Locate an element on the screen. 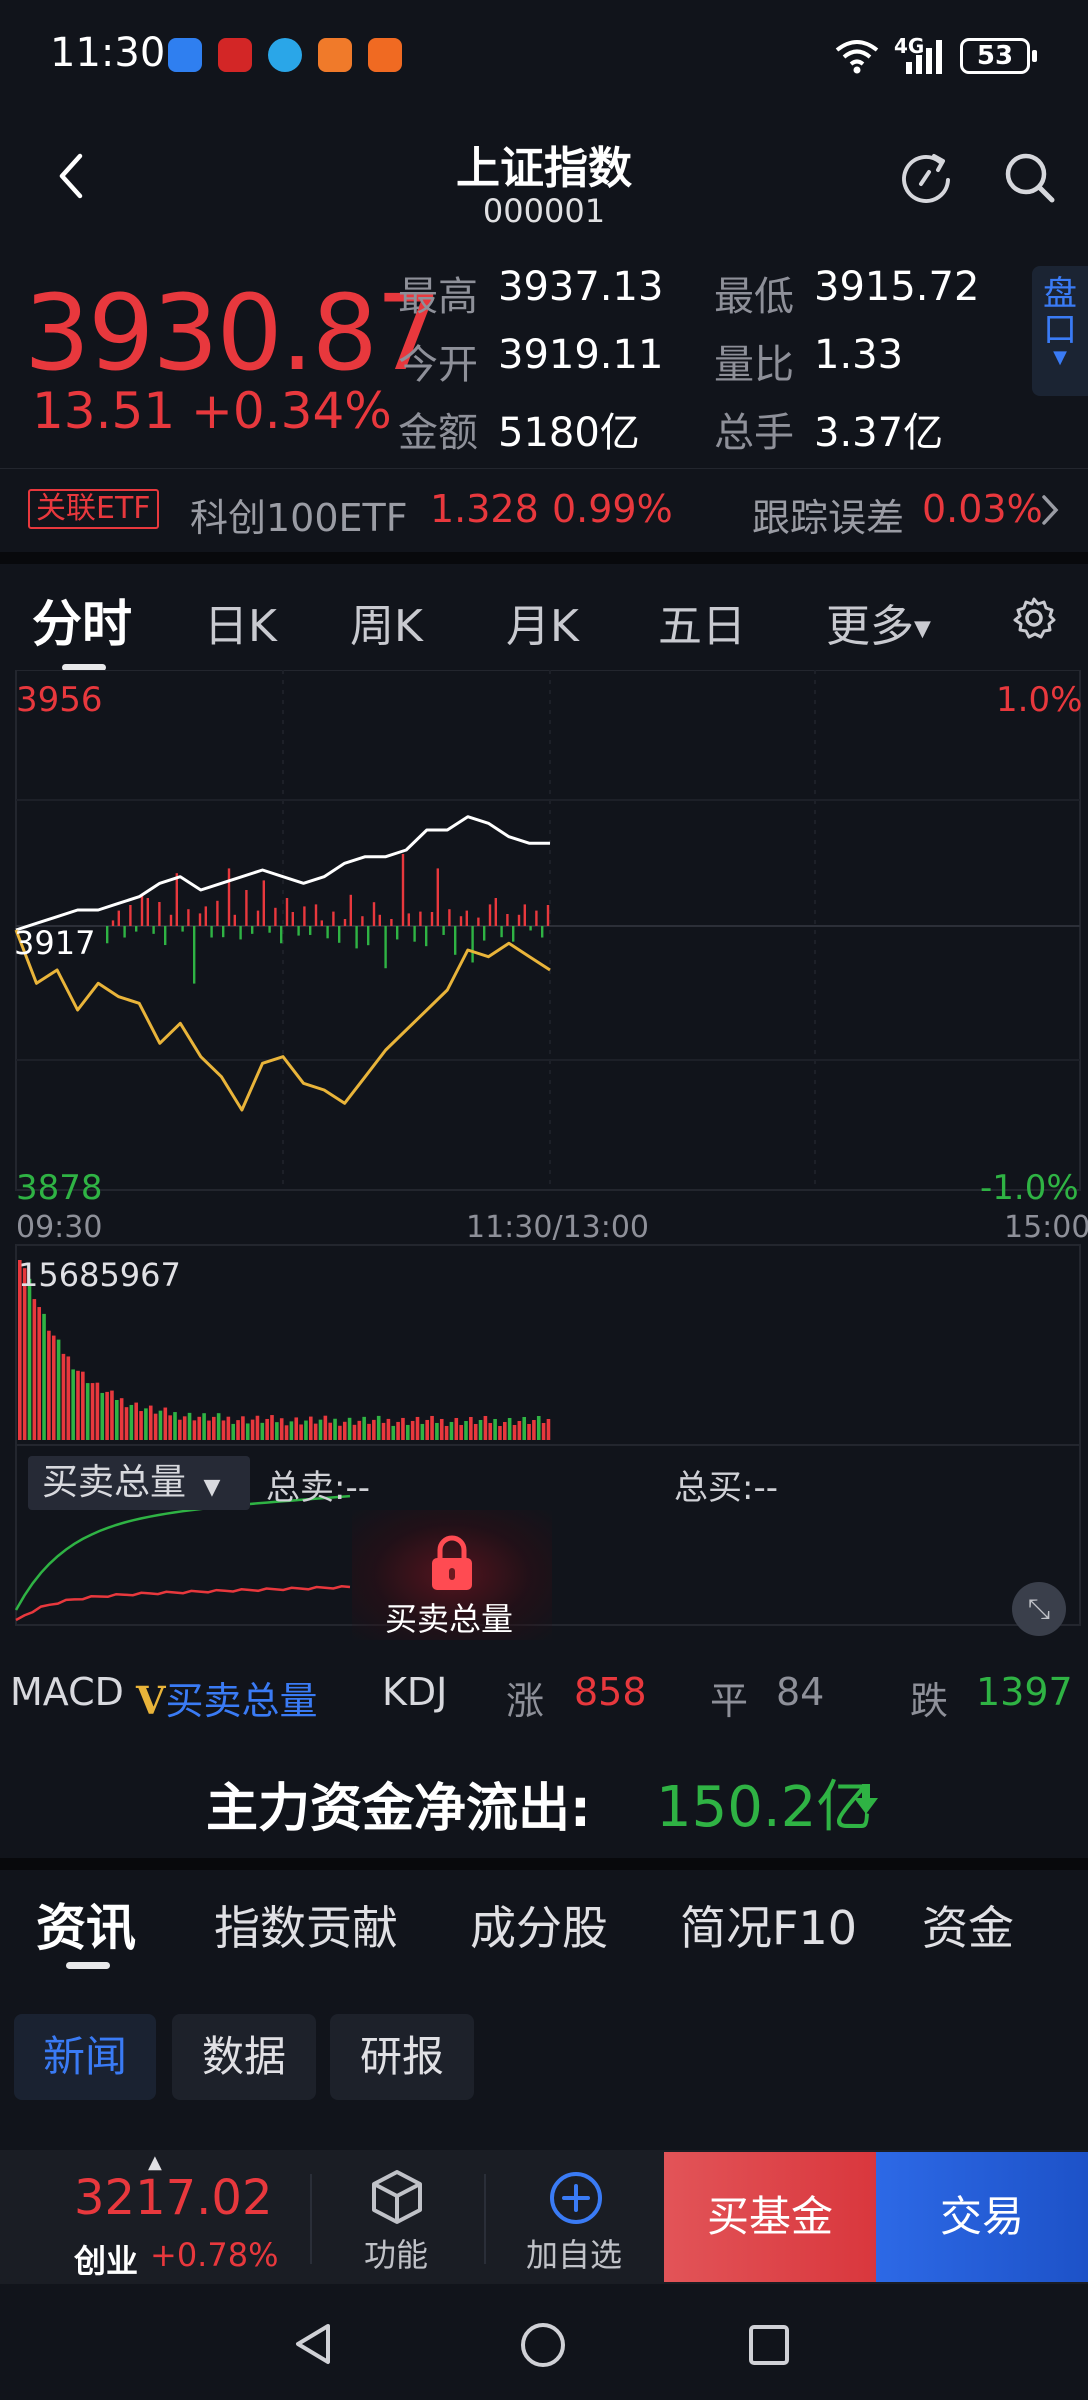 This screenshot has height=2400, width=1088. back-icon is located at coordinates (72, 176).